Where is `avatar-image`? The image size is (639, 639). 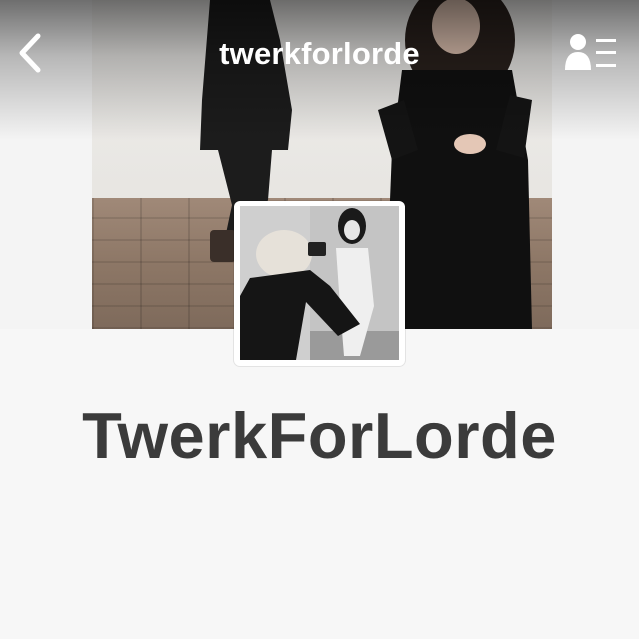
avatar-image is located at coordinates (319, 283).